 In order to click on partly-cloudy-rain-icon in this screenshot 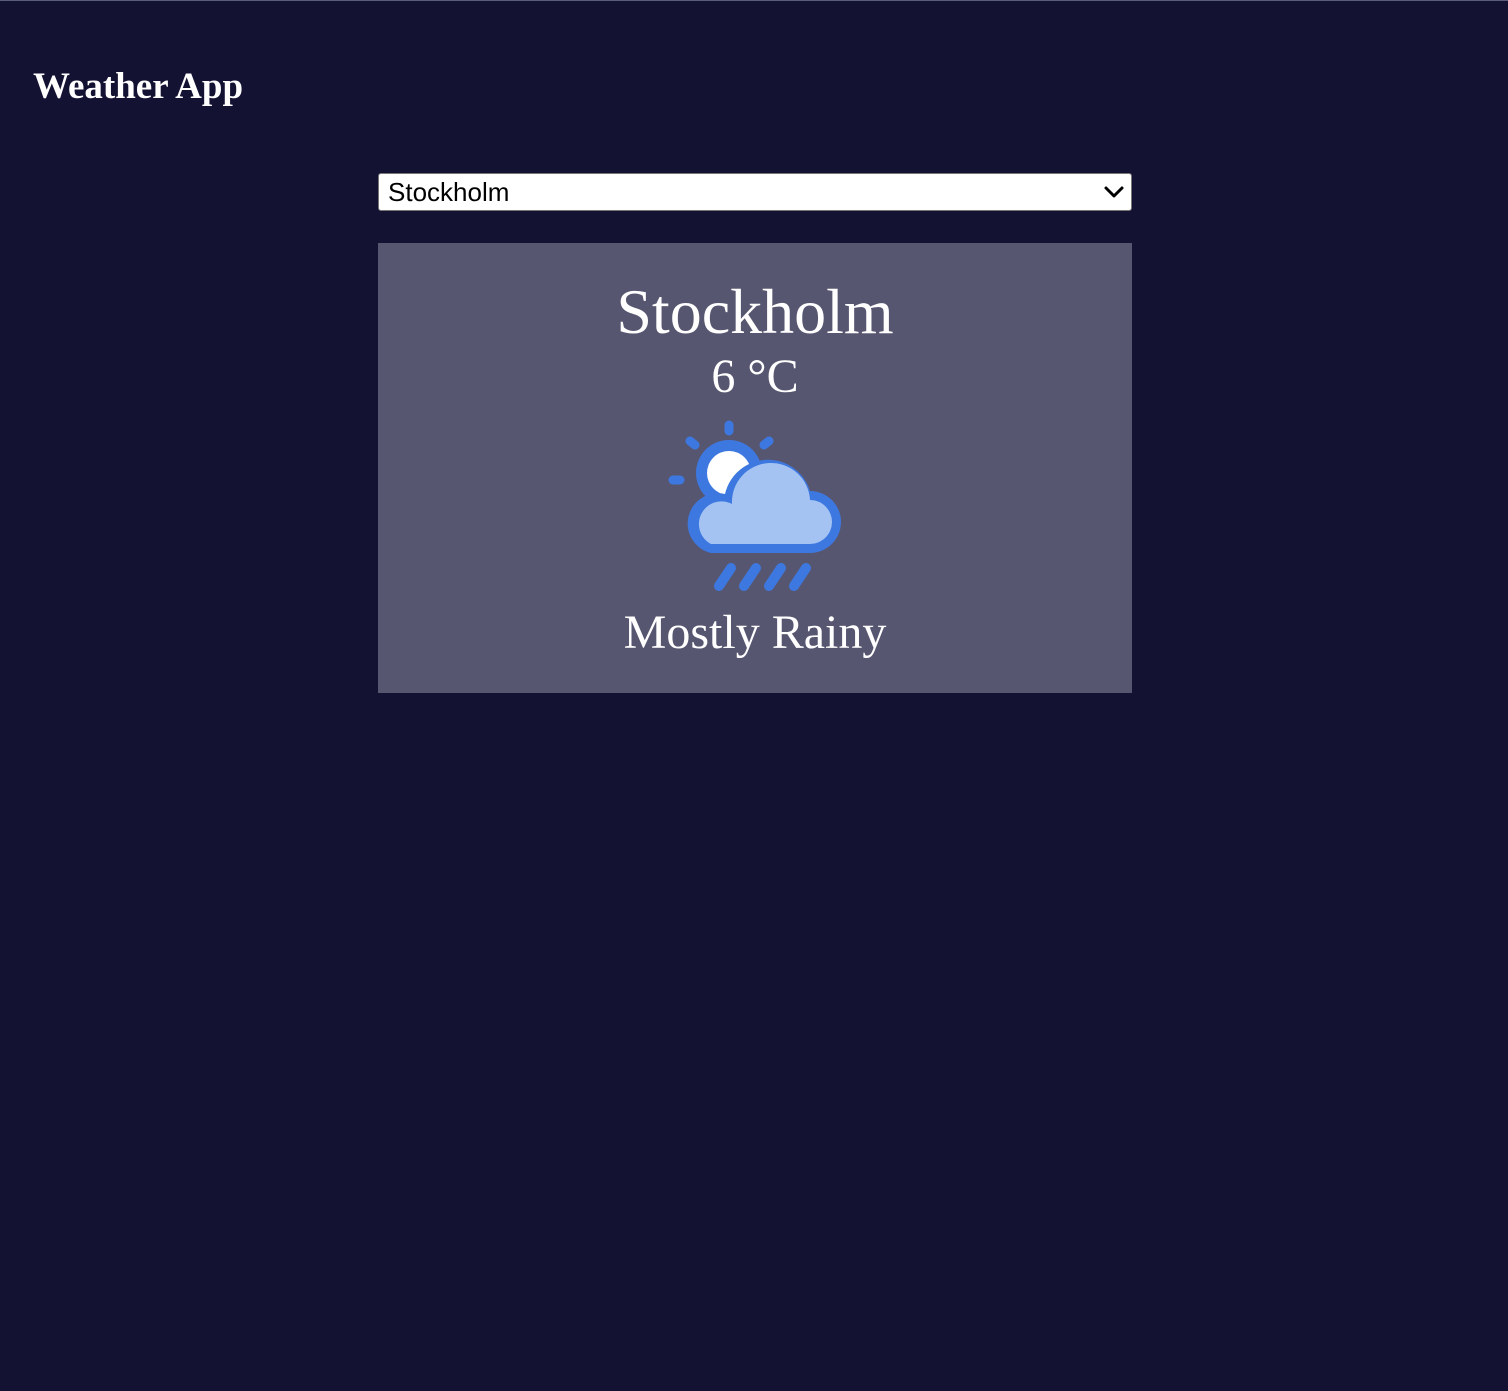, I will do `click(754, 505)`.